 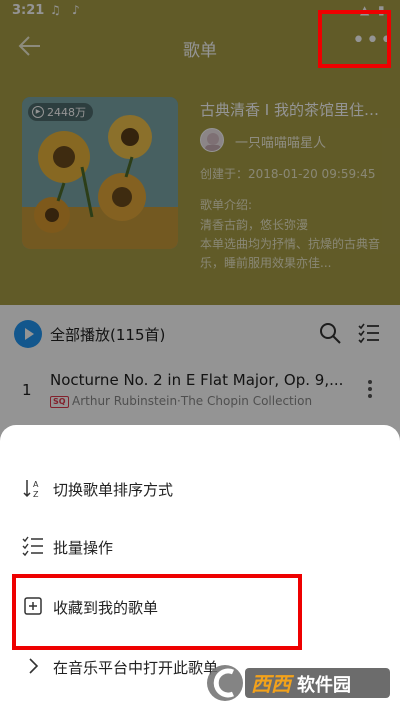 What do you see at coordinates (36, 494) in the screenshot?
I see `svg-text: Z` at bounding box center [36, 494].